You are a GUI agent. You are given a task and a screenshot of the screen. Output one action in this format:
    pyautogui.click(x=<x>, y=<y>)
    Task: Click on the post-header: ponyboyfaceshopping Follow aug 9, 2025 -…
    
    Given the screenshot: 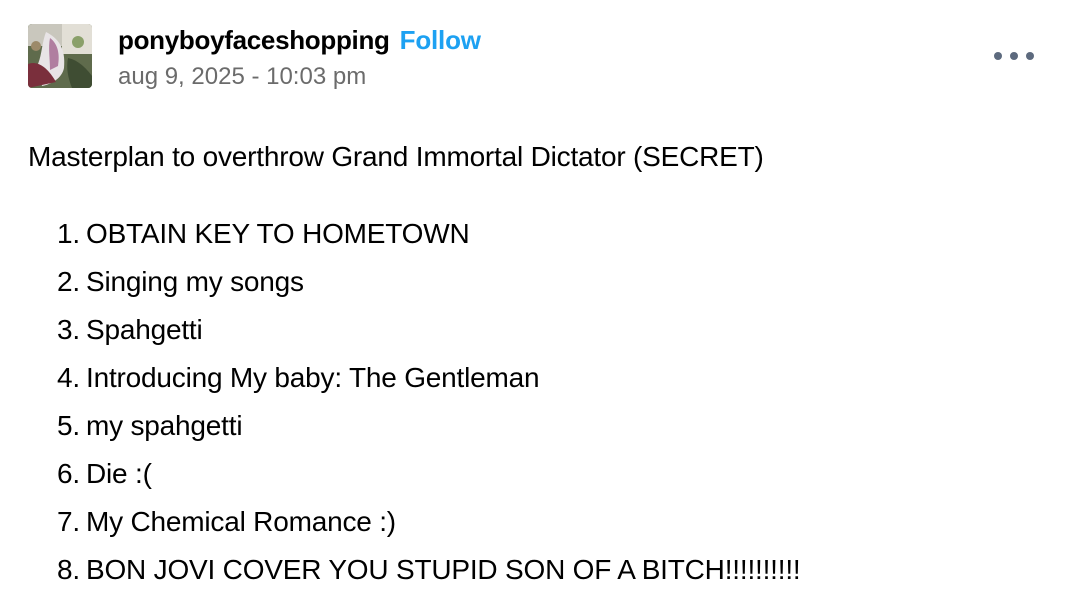 What is the action you would take?
    pyautogui.click(x=254, y=58)
    